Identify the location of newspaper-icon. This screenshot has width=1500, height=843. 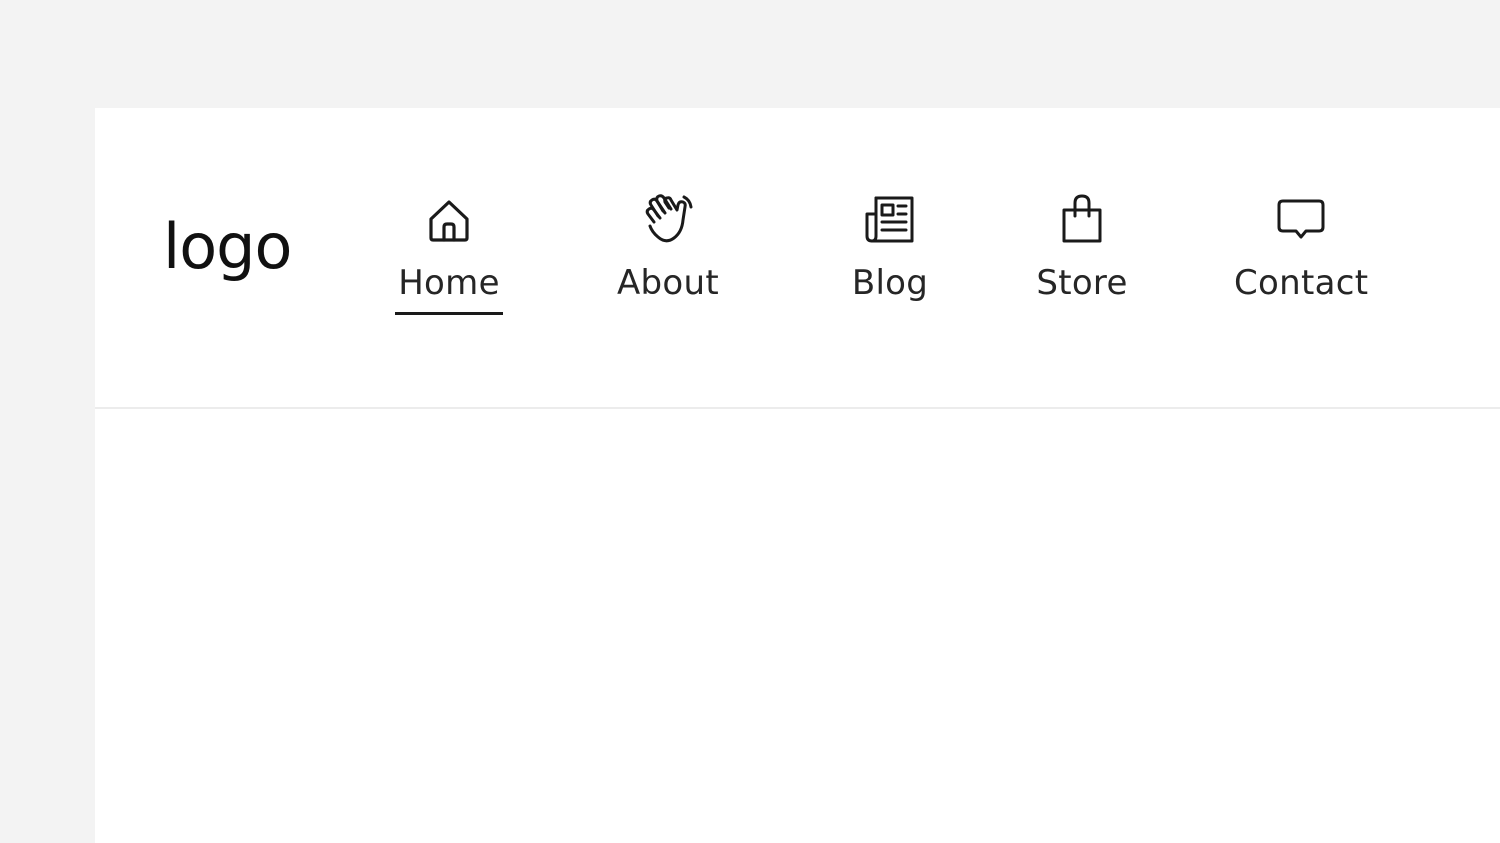
(889, 219).